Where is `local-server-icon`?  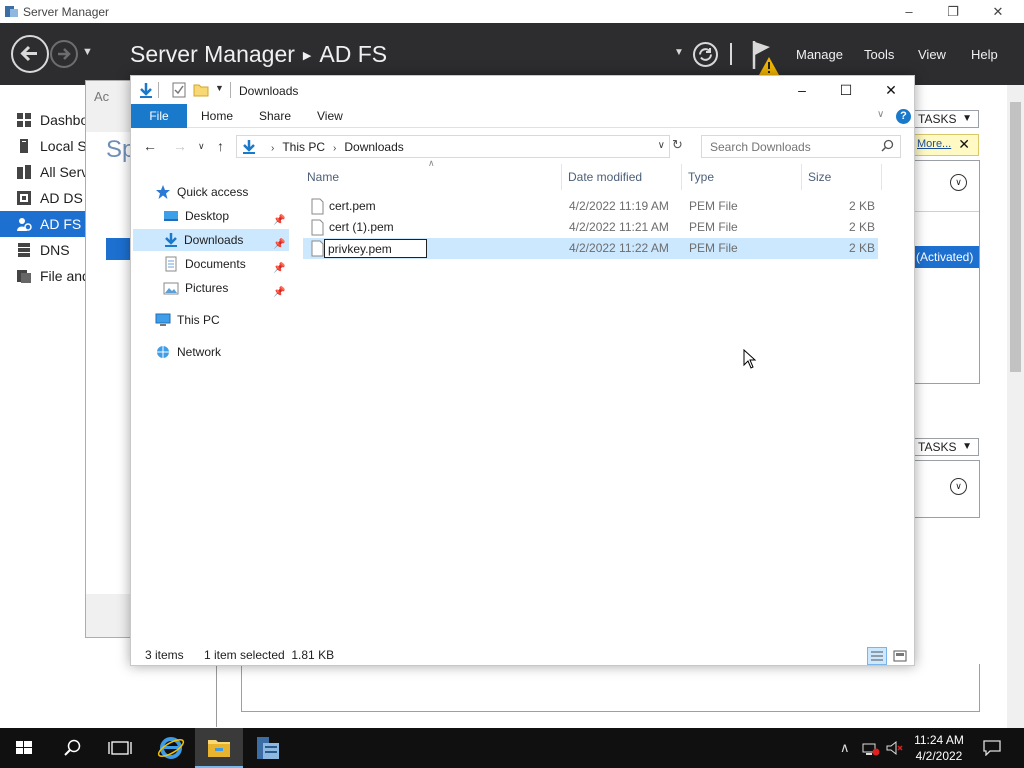 local-server-icon is located at coordinates (24, 146).